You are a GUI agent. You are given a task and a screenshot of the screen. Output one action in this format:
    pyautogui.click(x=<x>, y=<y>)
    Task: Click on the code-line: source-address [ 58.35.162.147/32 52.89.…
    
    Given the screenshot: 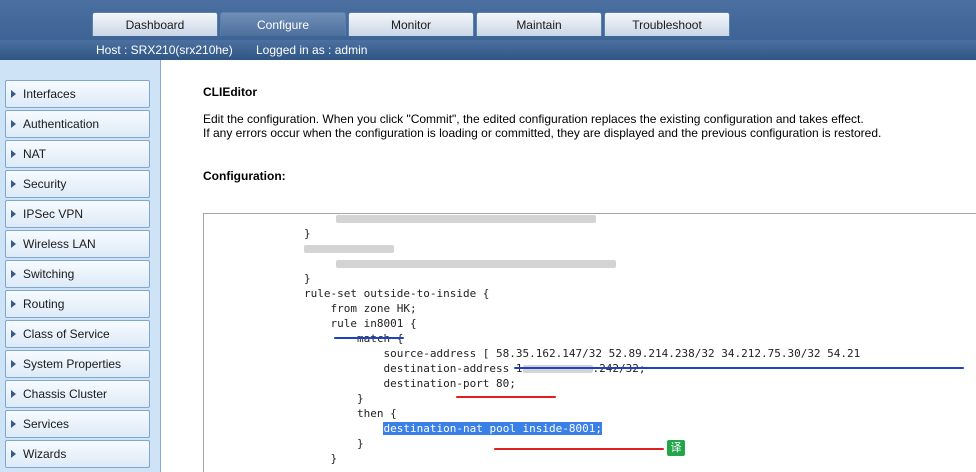 What is the action you would take?
    pyautogui.click(x=582, y=353)
    